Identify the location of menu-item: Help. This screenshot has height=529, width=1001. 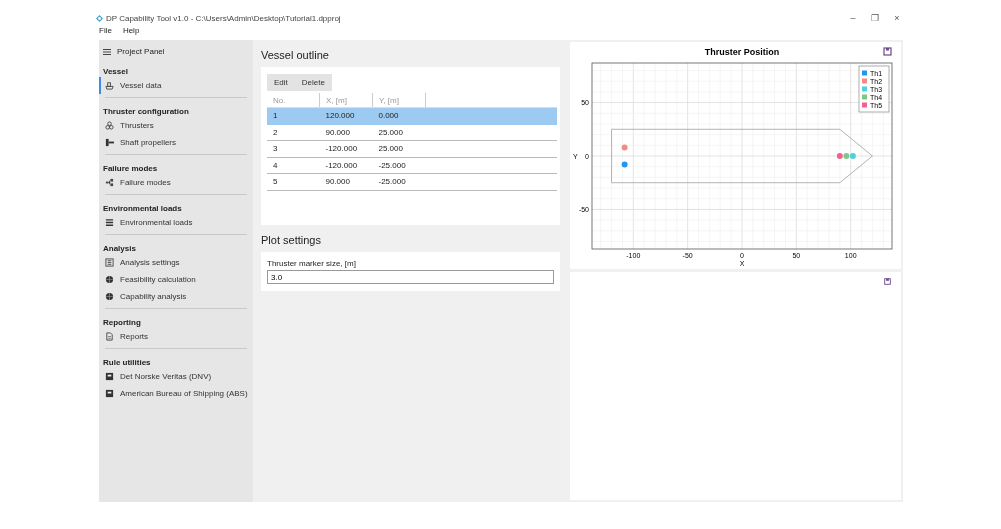
(131, 30).